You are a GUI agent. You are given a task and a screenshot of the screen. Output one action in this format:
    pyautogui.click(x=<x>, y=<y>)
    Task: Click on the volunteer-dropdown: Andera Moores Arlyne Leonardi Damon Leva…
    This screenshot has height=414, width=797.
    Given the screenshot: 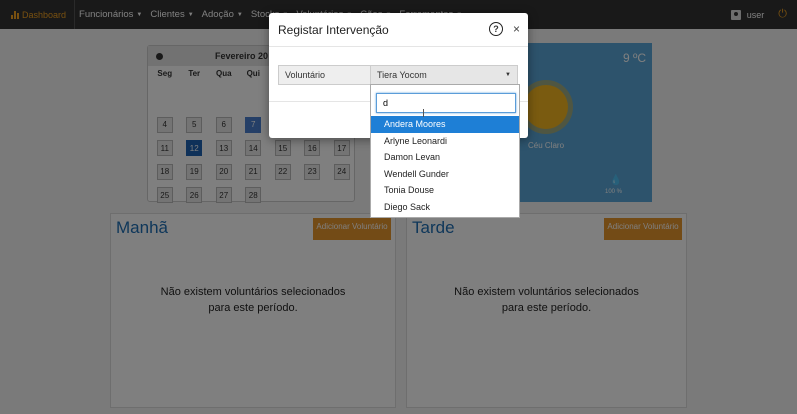 What is the action you would take?
    pyautogui.click(x=445, y=151)
    